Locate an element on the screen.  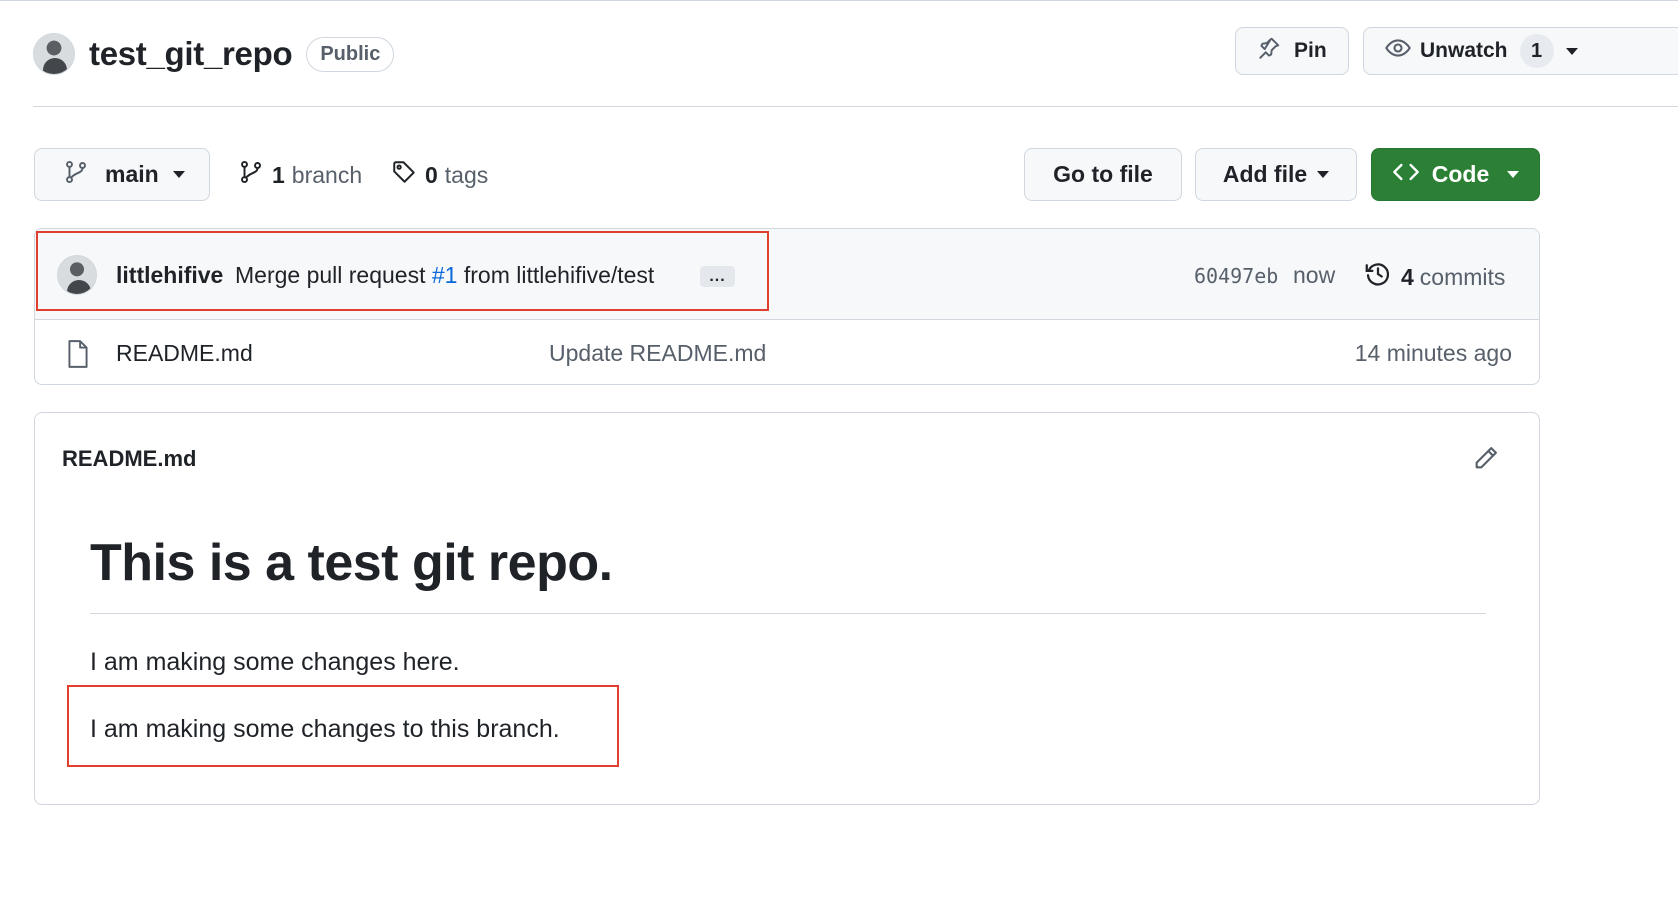
go-to-file-button: Go to file is located at coordinates (1103, 174).